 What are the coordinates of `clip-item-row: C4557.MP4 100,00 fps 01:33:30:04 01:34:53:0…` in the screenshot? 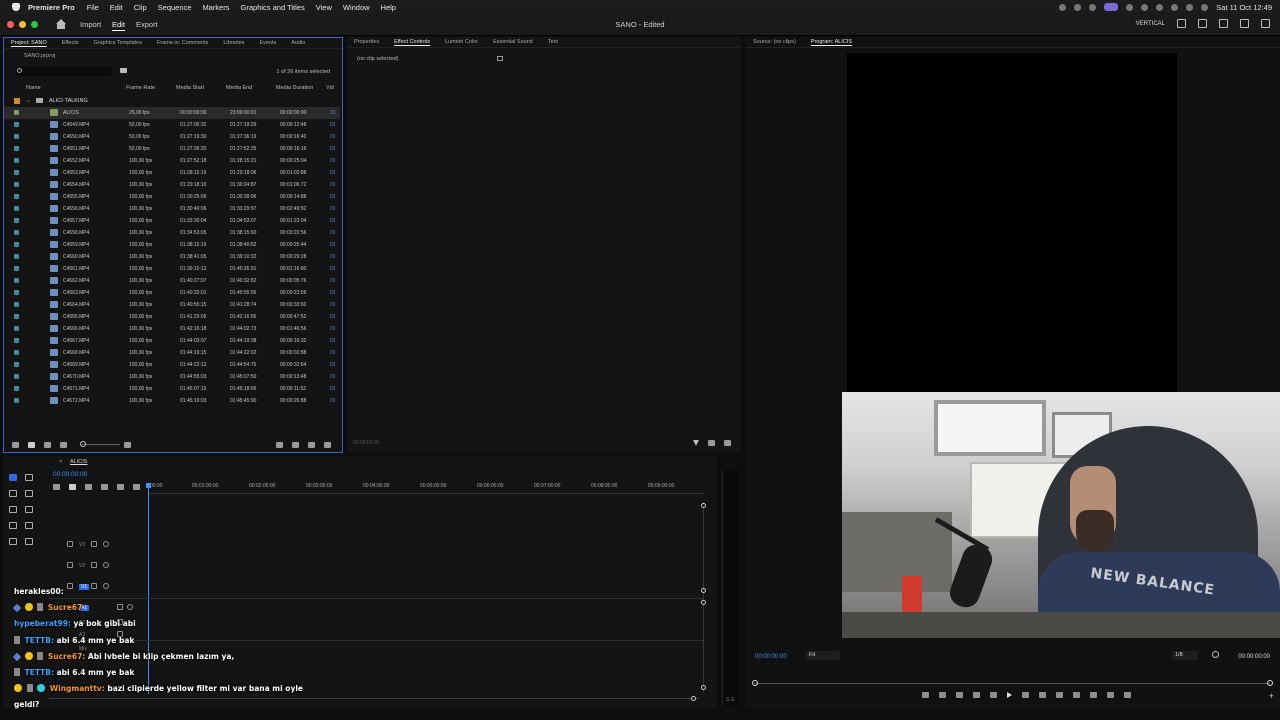 It's located at (172, 221).